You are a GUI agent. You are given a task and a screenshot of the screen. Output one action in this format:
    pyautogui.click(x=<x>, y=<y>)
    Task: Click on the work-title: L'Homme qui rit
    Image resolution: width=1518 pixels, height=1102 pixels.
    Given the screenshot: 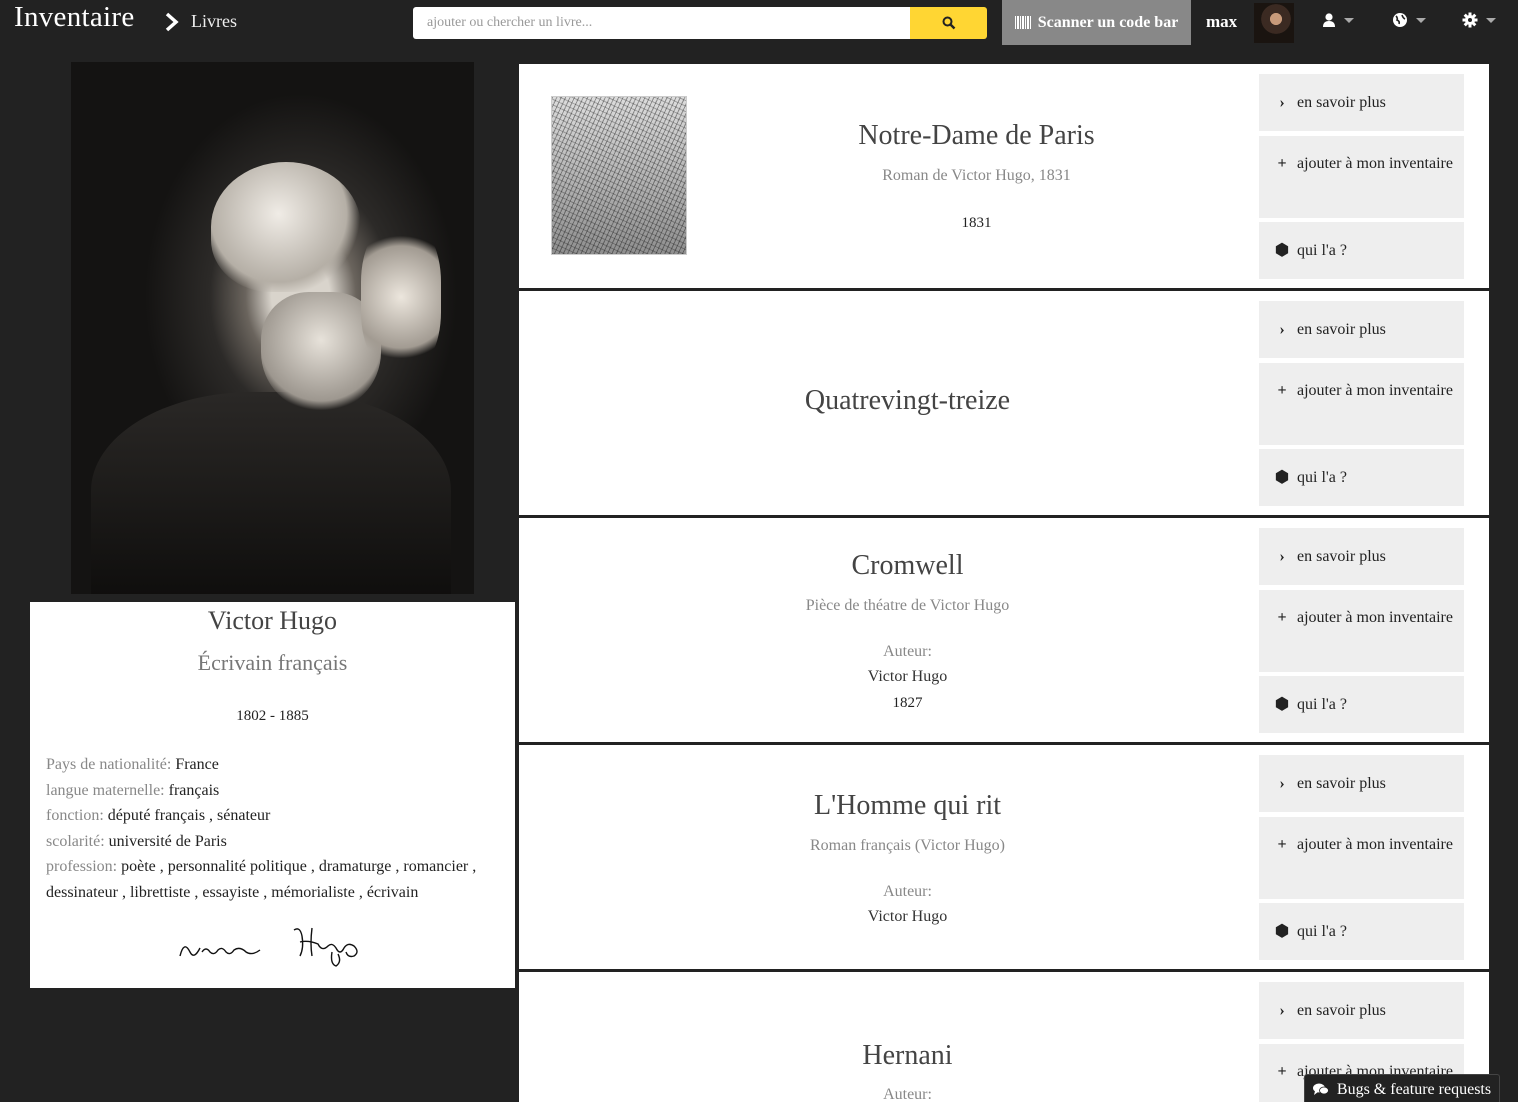 What is the action you would take?
    pyautogui.click(x=907, y=806)
    